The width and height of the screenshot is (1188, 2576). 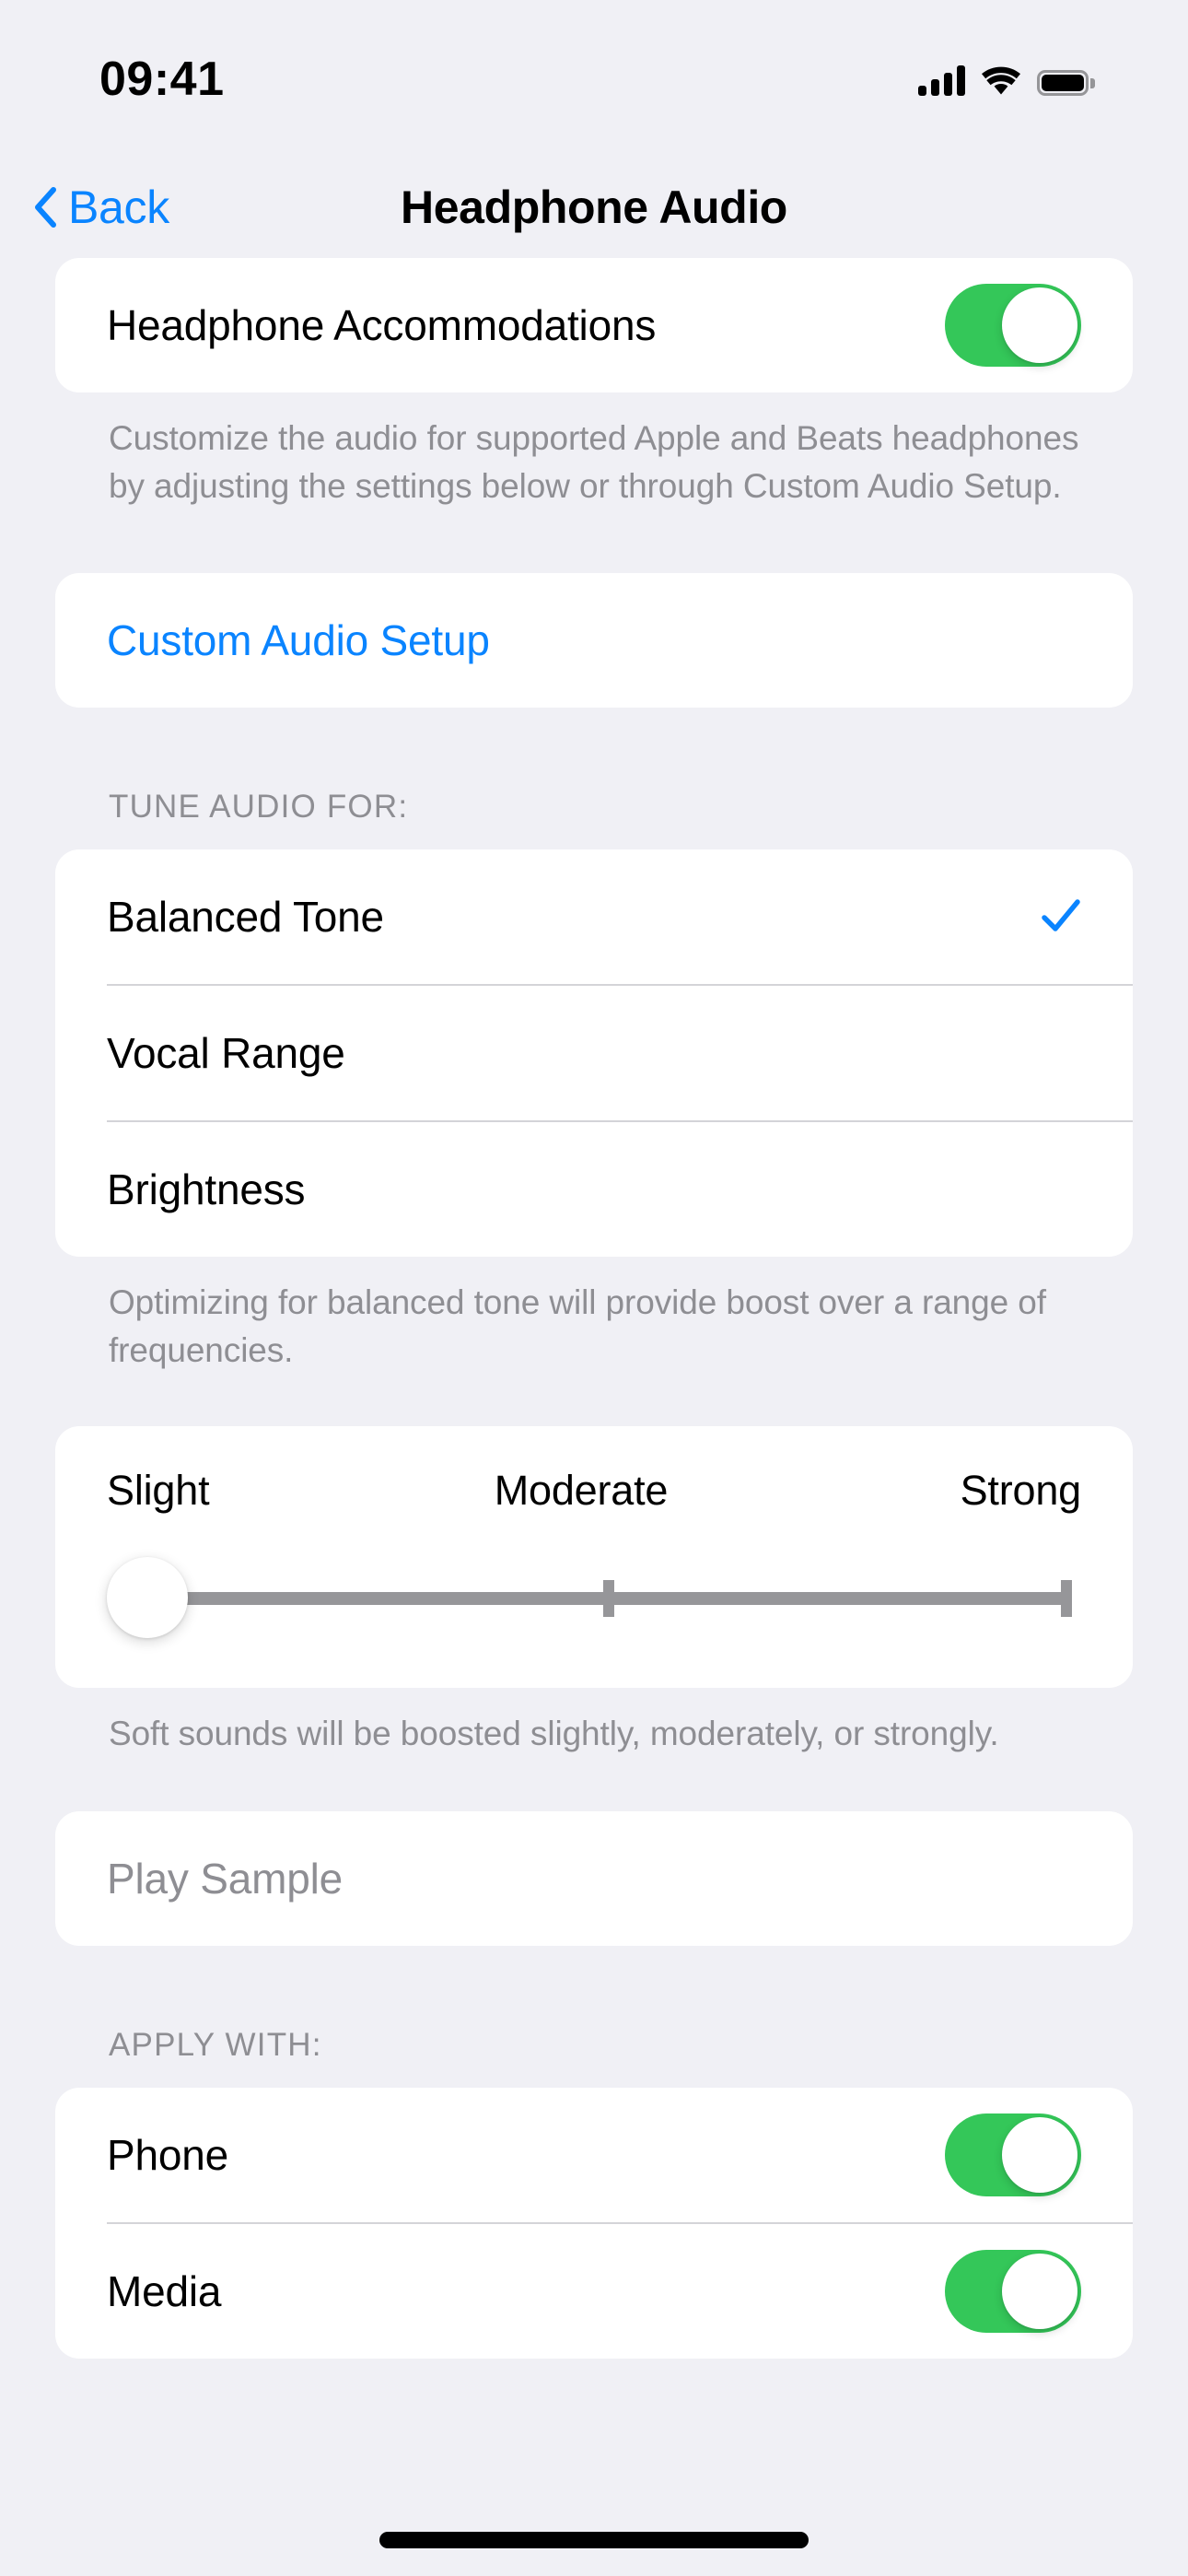 What do you see at coordinates (147, 1597) in the screenshot?
I see `slider-thumb` at bounding box center [147, 1597].